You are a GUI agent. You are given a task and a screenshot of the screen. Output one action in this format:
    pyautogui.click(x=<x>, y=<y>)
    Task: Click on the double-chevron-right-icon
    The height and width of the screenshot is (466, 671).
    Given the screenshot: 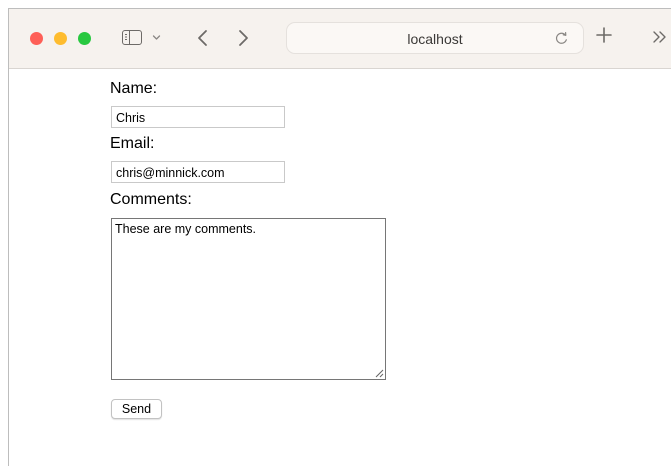 What is the action you would take?
    pyautogui.click(x=660, y=37)
    